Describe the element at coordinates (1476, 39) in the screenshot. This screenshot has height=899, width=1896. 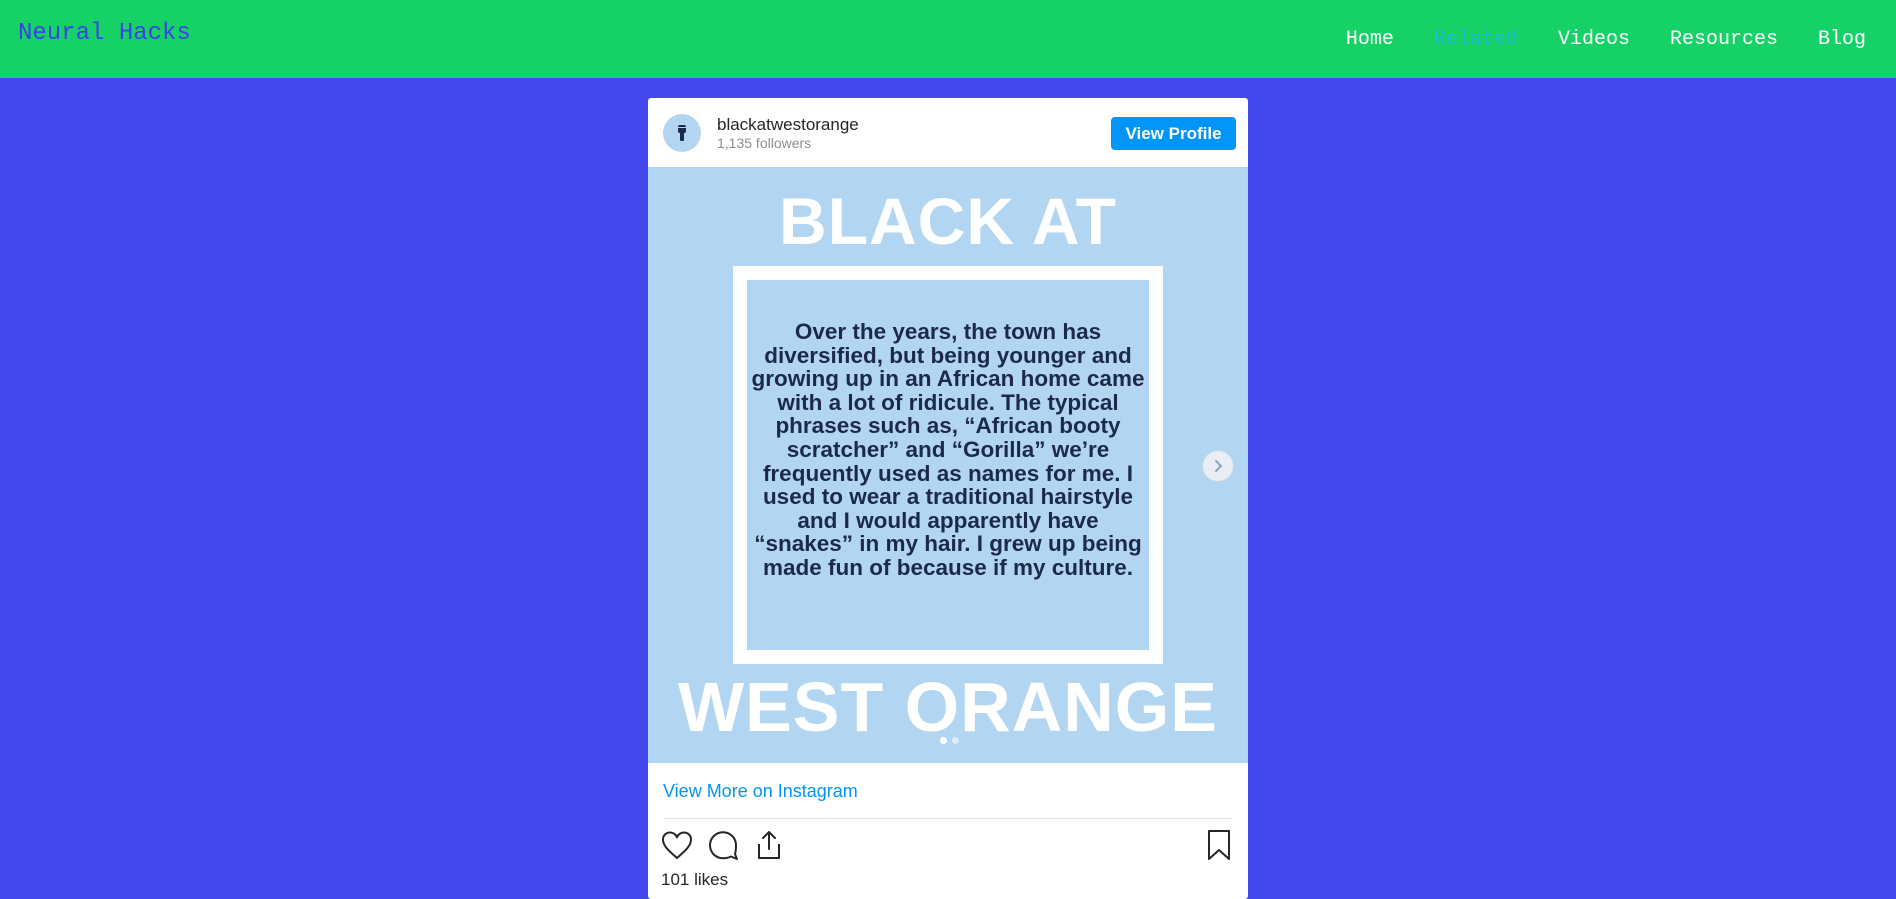
I see `nav-link-related: Related` at that location.